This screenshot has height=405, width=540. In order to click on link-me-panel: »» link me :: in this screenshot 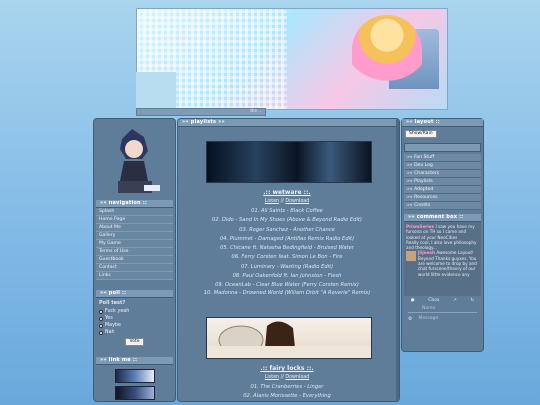, I will do `click(134, 378)`.